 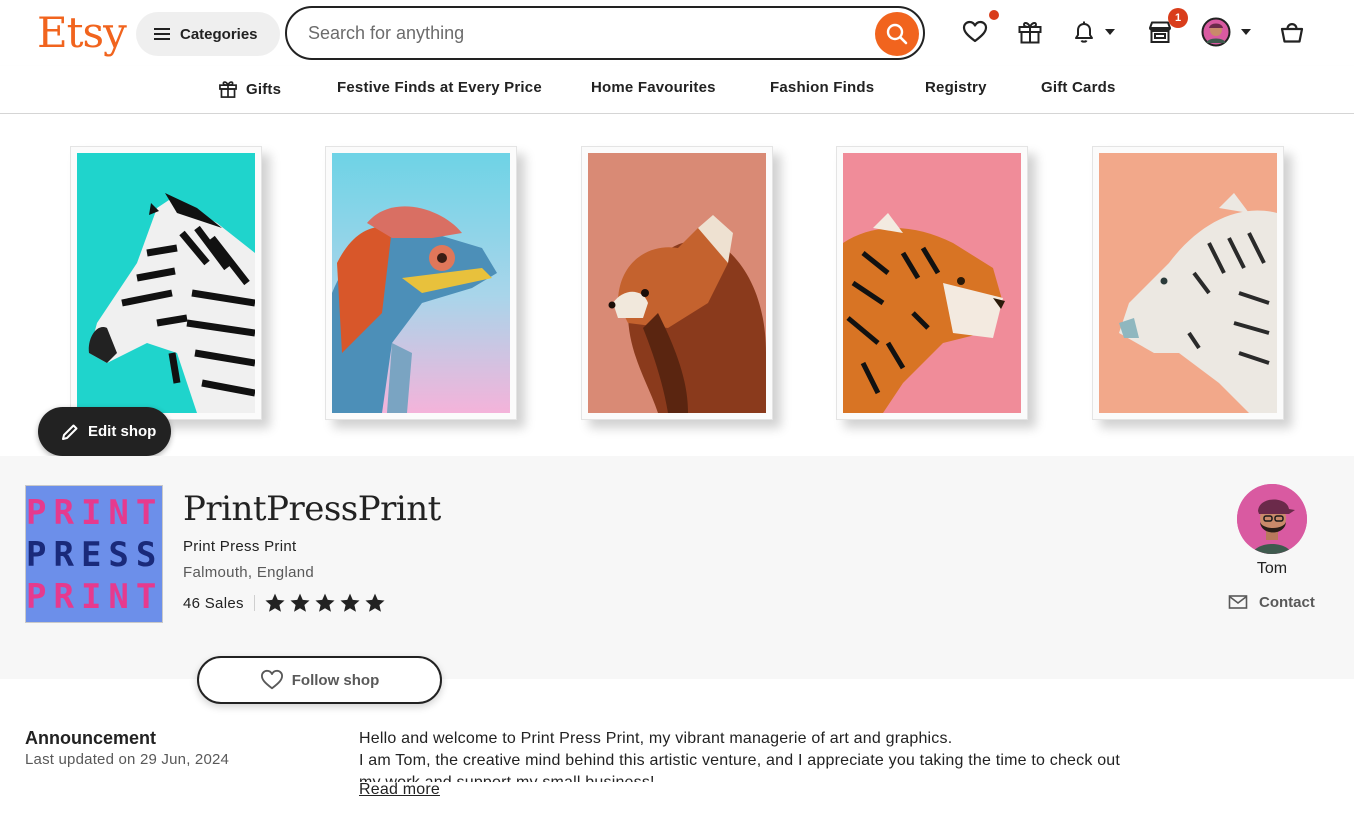 I want to click on divider, so click(x=254, y=603).